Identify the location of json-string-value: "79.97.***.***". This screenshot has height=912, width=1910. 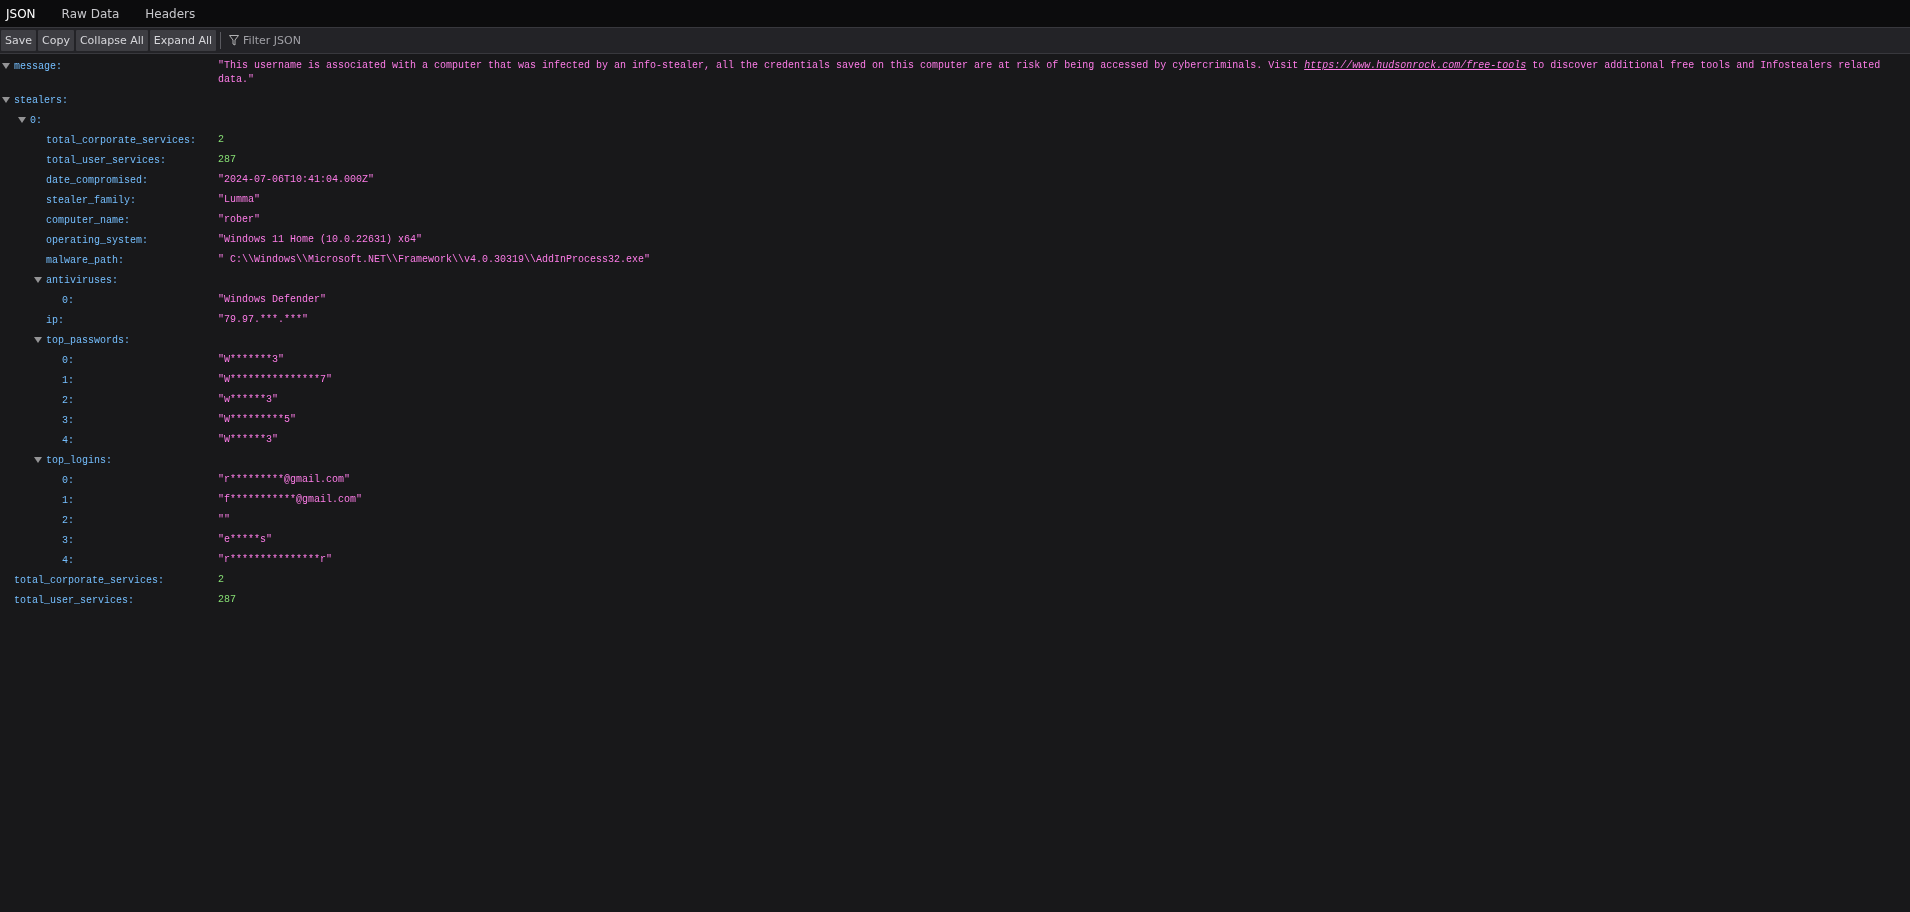
(263, 320).